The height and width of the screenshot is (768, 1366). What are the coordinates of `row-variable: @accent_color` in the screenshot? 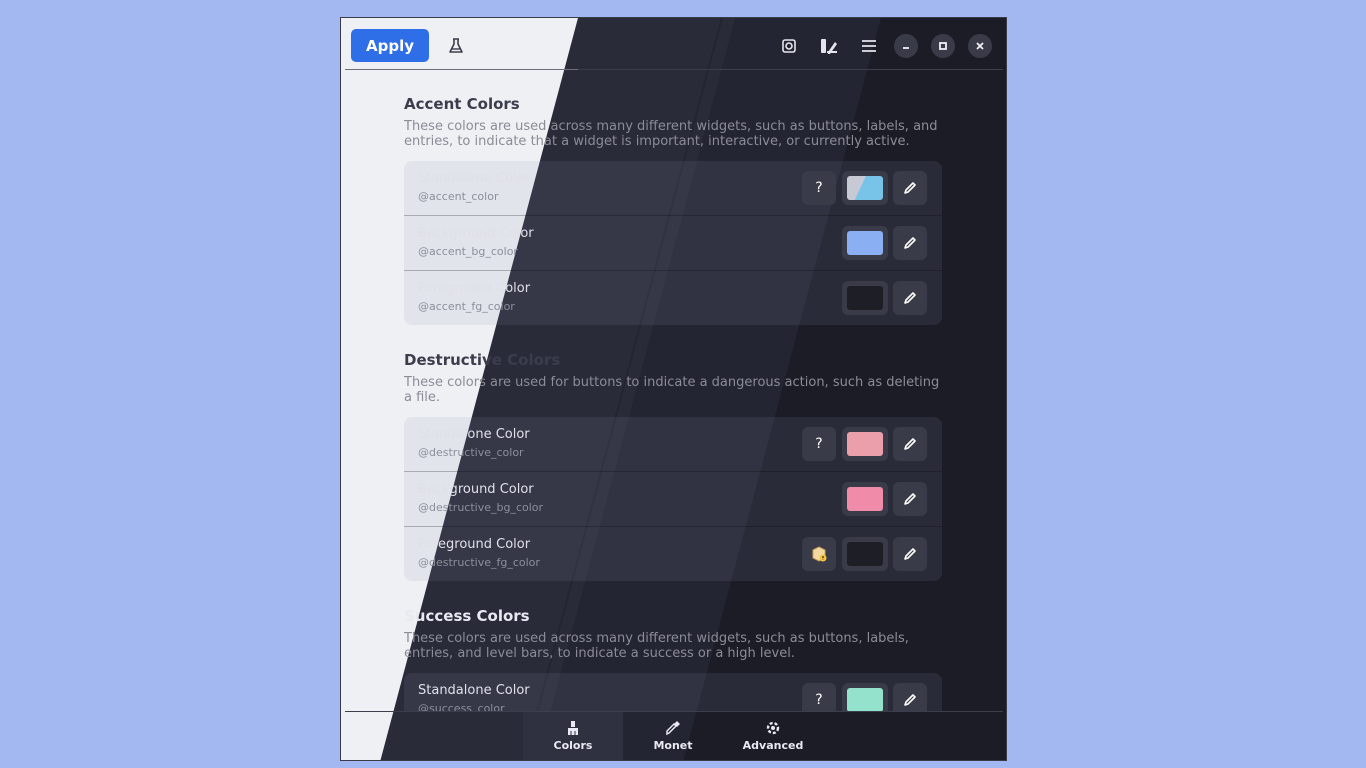 It's located at (458, 196).